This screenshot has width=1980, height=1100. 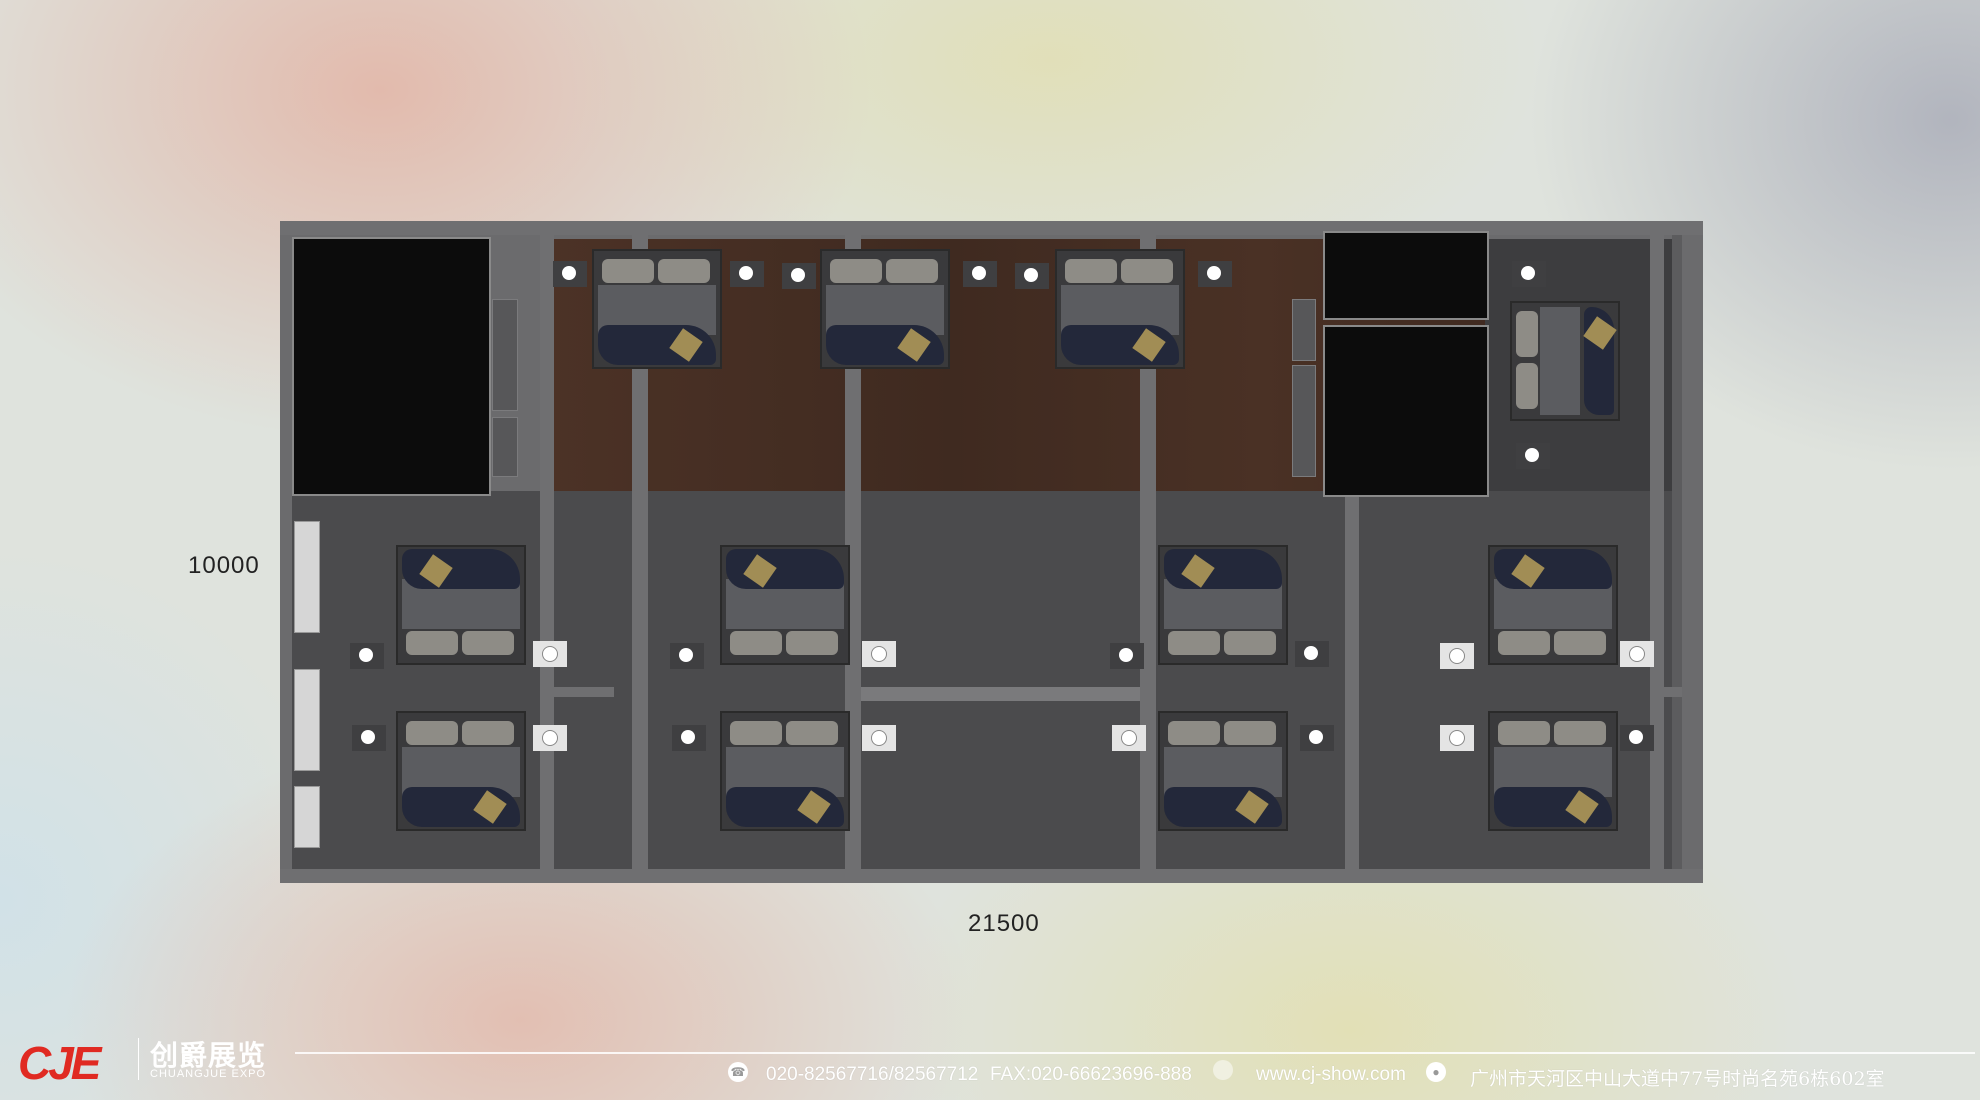 I want to click on wall-bottom, so click(x=991, y=876).